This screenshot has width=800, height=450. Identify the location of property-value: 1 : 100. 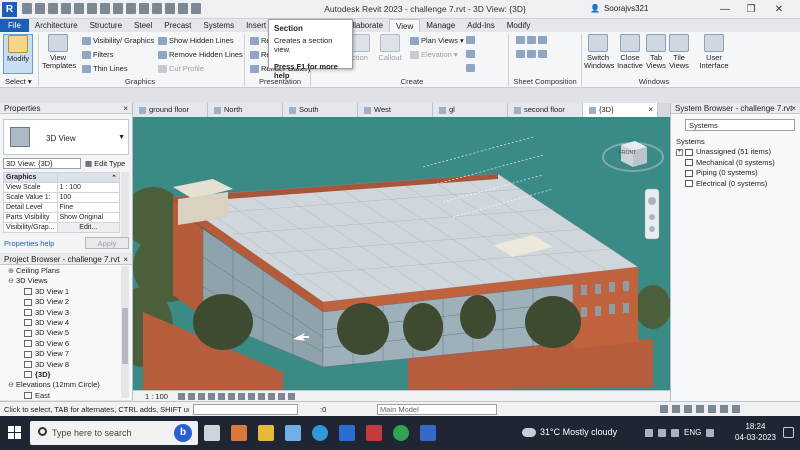
(88, 187).